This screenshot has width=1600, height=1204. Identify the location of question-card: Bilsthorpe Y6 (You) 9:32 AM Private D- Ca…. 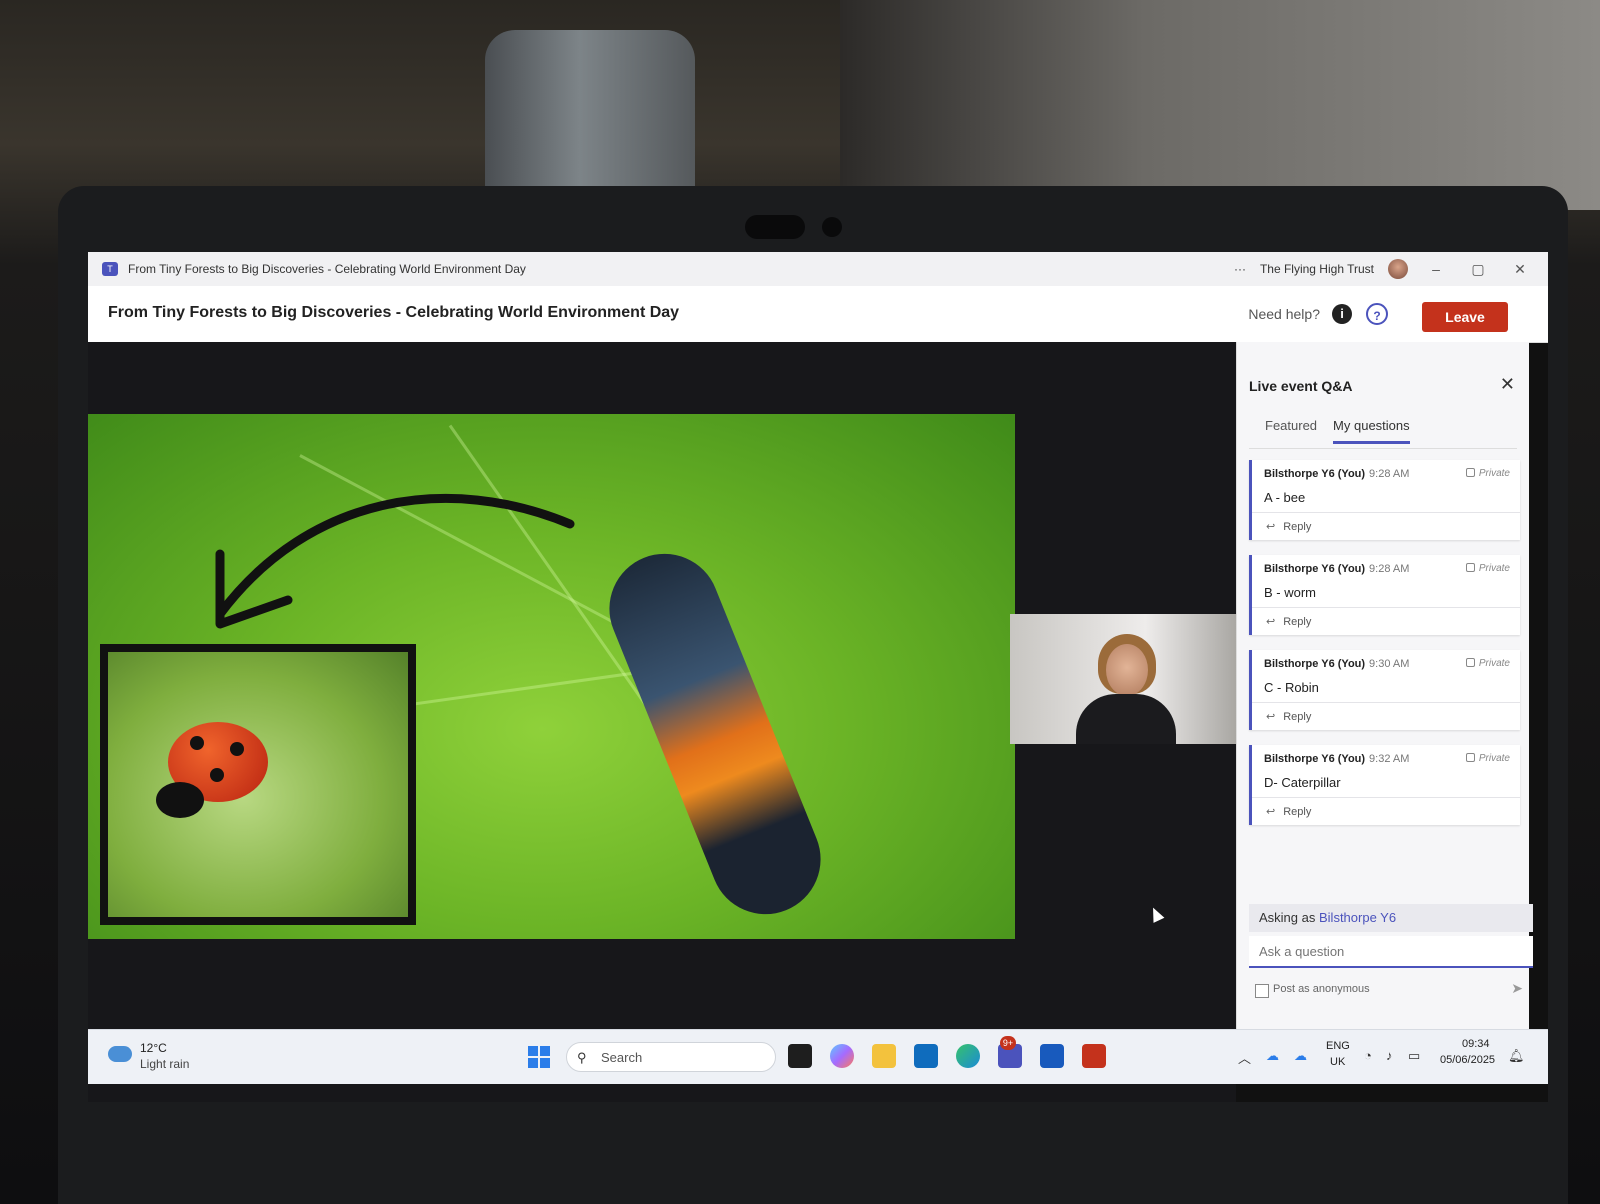
(1384, 785).